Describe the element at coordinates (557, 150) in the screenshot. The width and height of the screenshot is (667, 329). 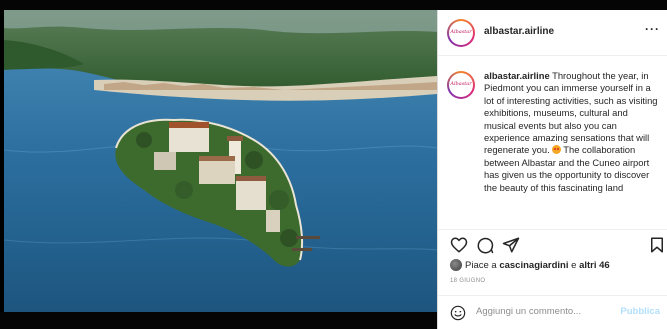
I see `smiling-emoji-icon` at that location.